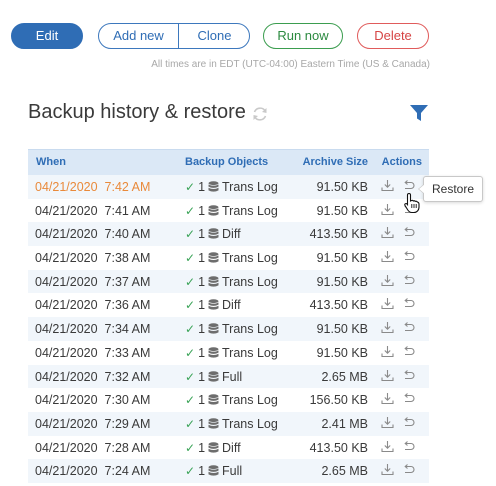 This screenshot has width=496, height=486. I want to click on table-row: 04/21/2020 7:28 AM ✓ 1 Diff 413.50 KB, so click(228, 447).